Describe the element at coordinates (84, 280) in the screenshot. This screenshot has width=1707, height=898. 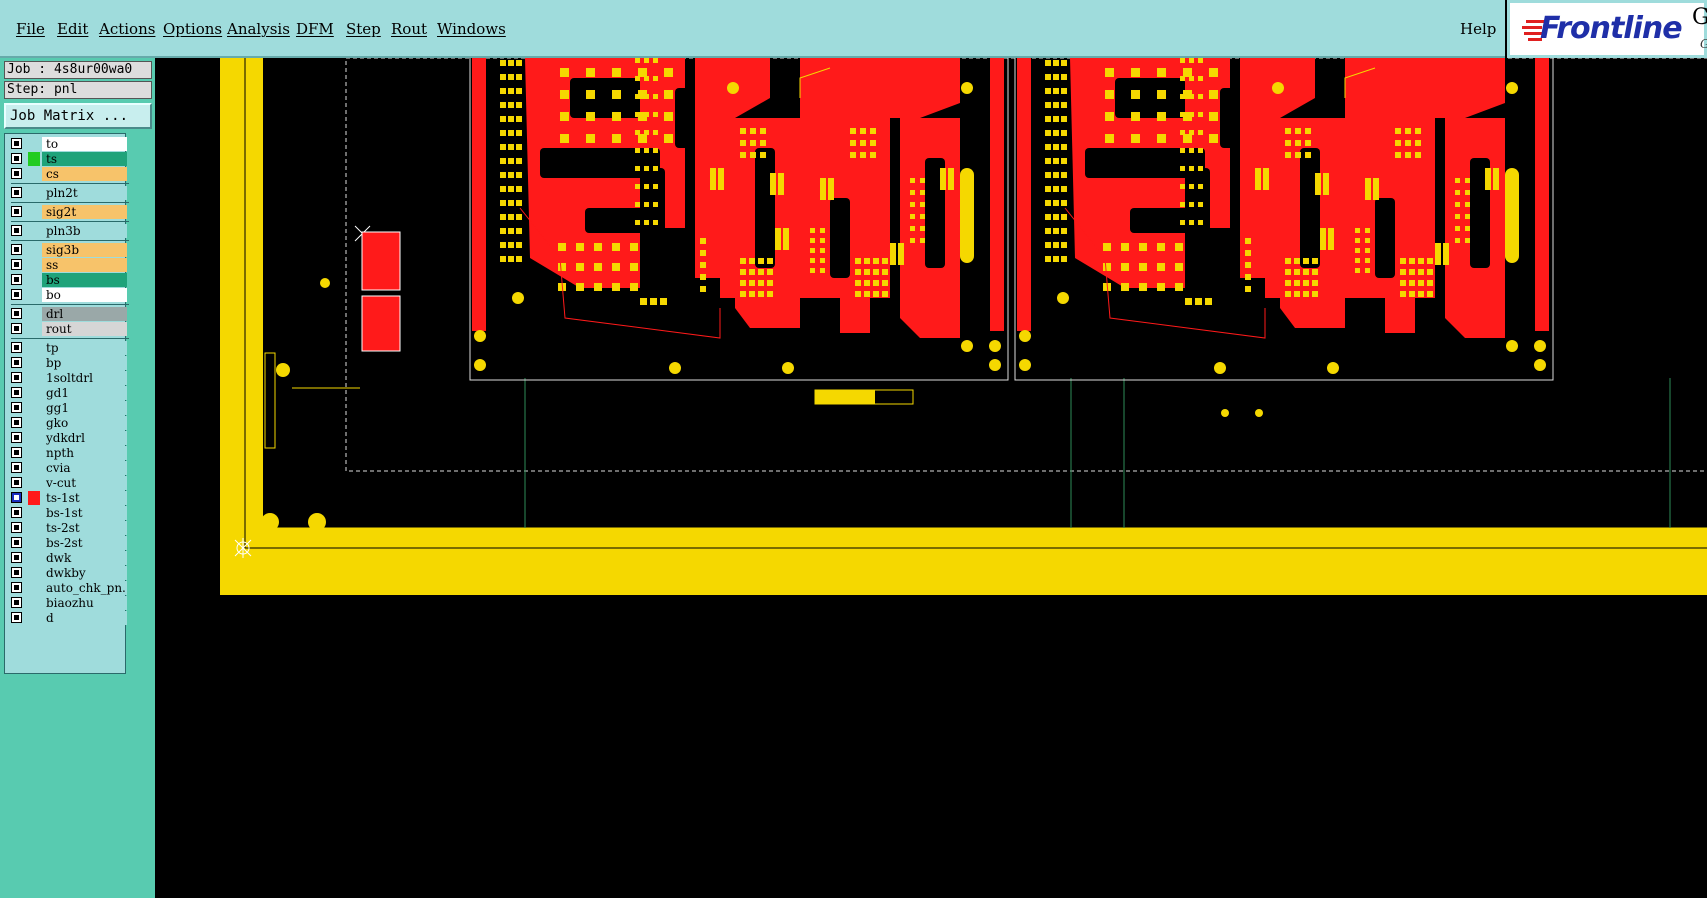
I see `layer-name-label: bs` at that location.